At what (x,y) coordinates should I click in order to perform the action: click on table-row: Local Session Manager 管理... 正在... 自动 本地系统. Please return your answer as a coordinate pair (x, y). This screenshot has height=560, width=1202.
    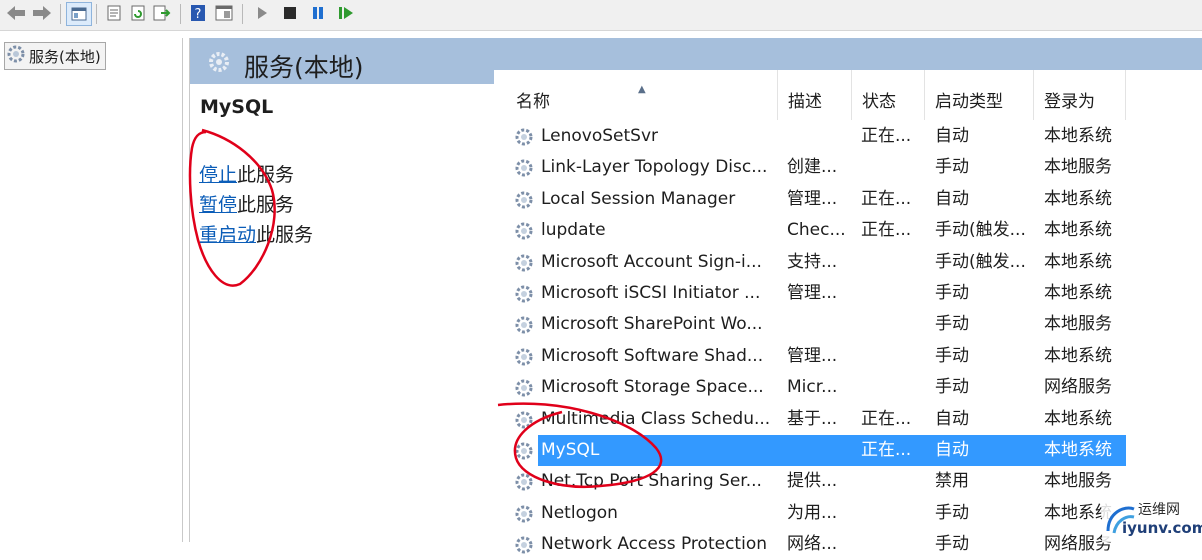
    Looking at the image, I should click on (848, 199).